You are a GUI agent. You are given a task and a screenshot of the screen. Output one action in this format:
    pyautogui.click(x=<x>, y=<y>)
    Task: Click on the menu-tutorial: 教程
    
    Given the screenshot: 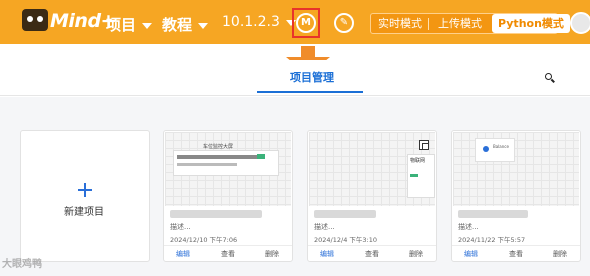 What is the action you would take?
    pyautogui.click(x=185, y=24)
    